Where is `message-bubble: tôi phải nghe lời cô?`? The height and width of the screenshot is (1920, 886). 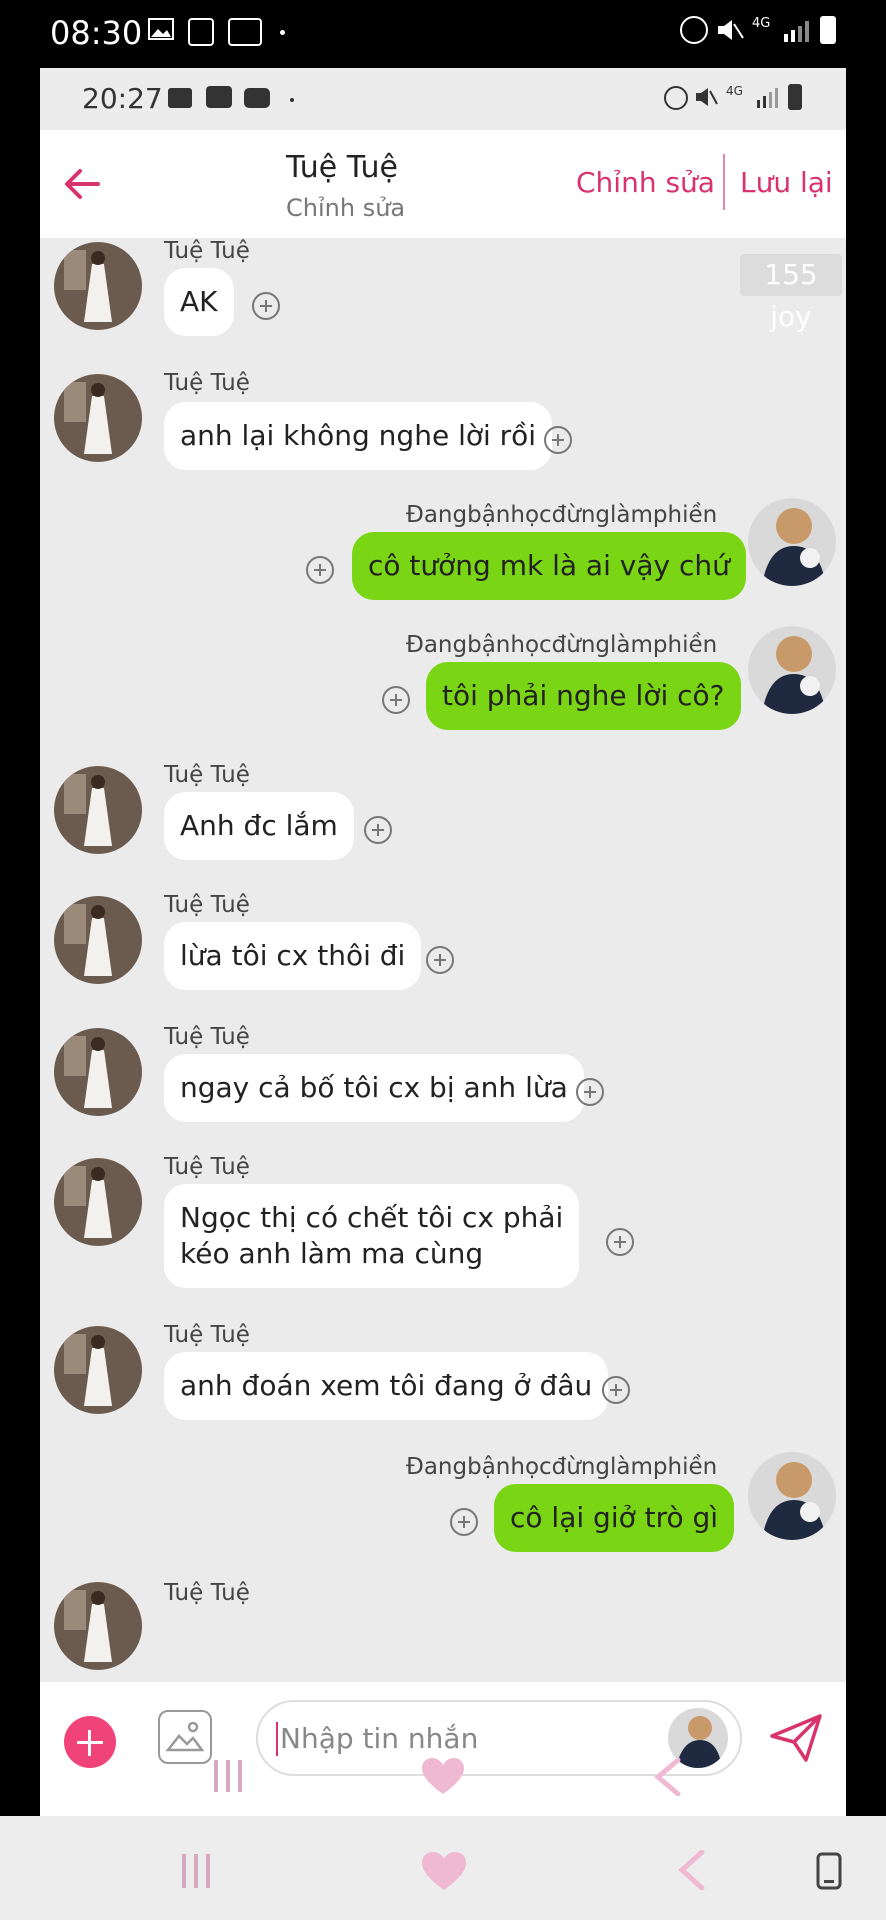
message-bubble: tôi phải nghe lời cô? is located at coordinates (583, 696).